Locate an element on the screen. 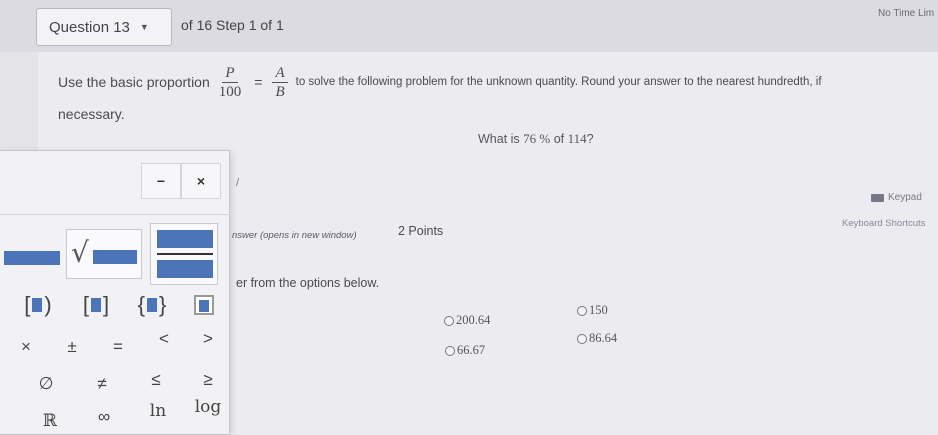 The image size is (938, 435). palette-divider is located at coordinates (115, 214).